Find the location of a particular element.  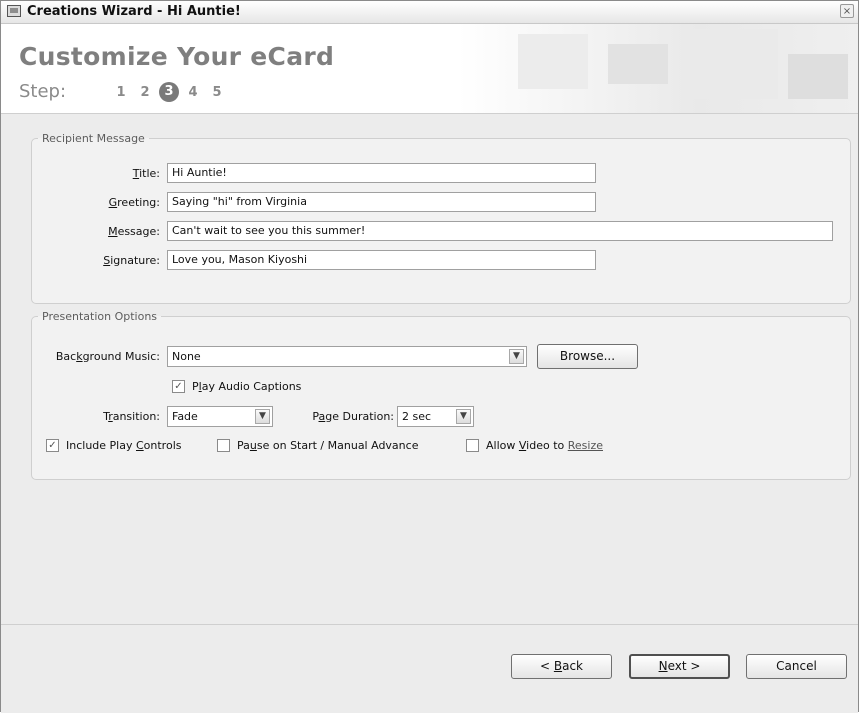

transition-label: Transition: is located at coordinates (131, 416).